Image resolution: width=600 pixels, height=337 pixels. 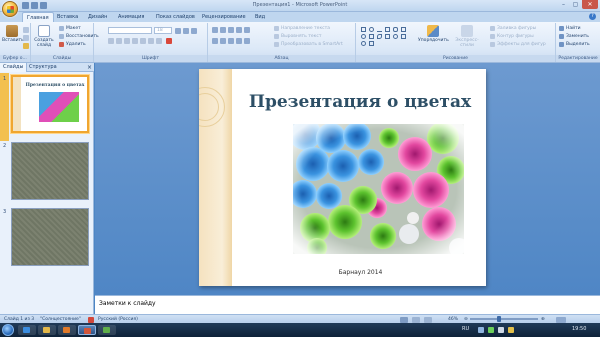 What do you see at coordinates (12, 31) in the screenshot?
I see `paste-icon` at bounding box center [12, 31].